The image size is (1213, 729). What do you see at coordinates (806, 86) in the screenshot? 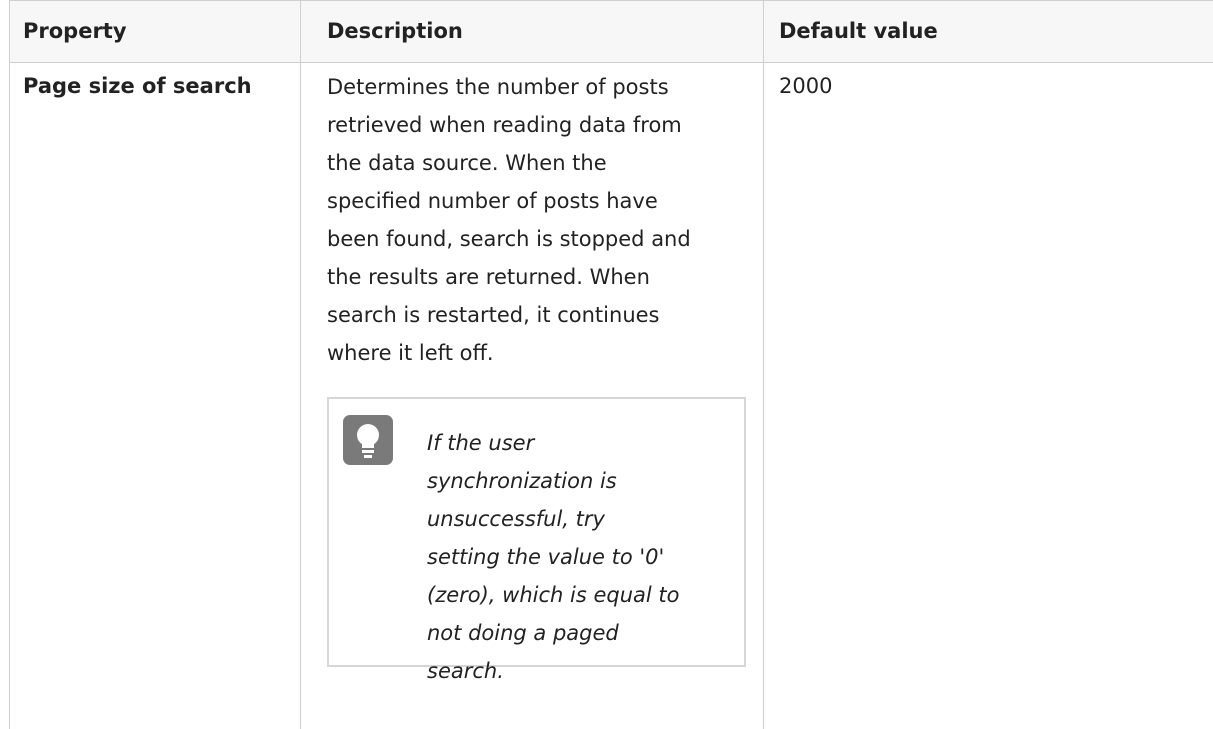
I see `default-value: 2000` at bounding box center [806, 86].